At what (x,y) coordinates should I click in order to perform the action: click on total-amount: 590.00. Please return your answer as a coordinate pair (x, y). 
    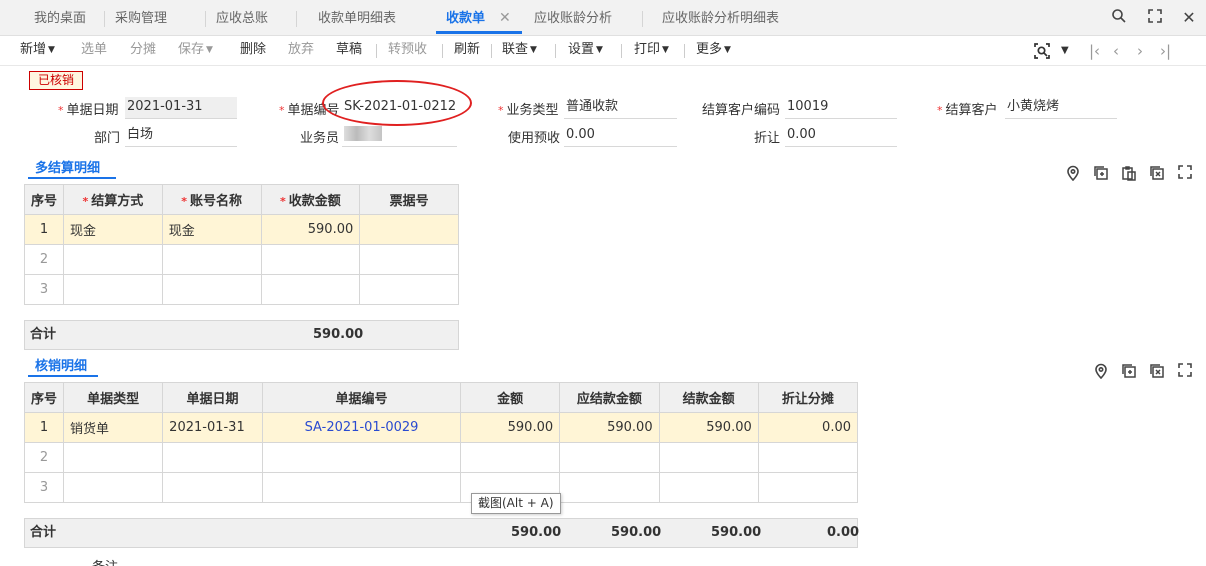
    Looking at the image, I should click on (536, 532).